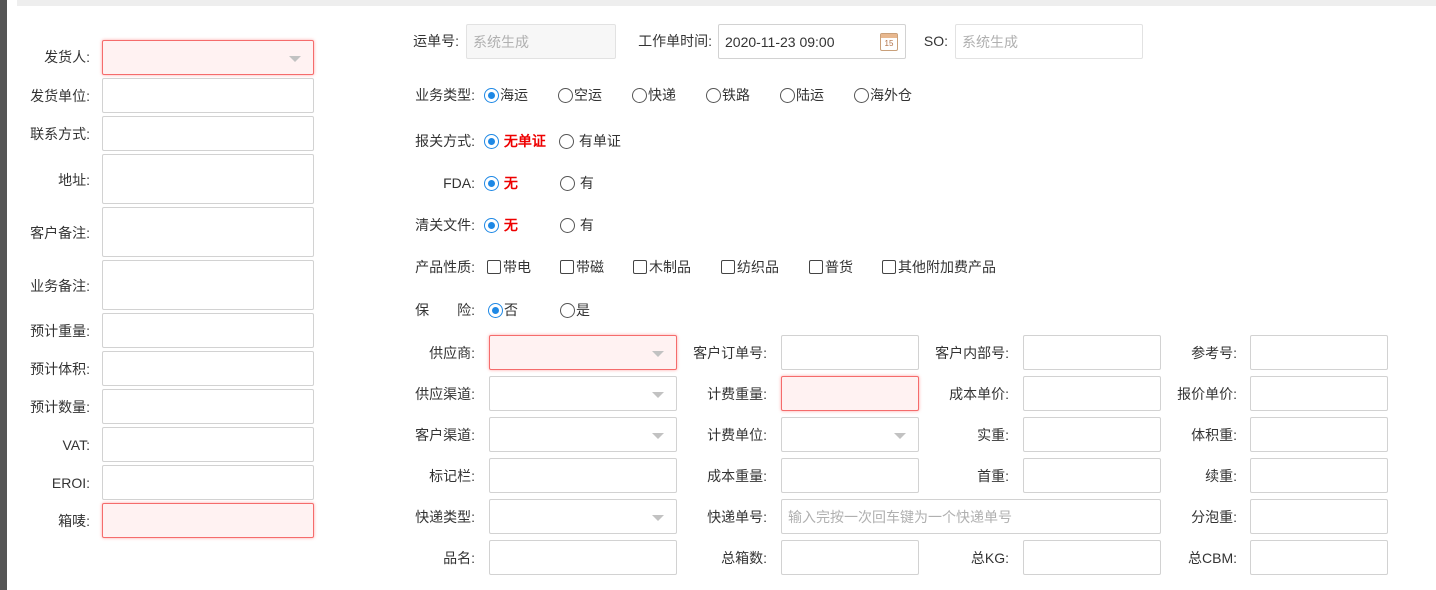 This screenshot has width=1436, height=590. What do you see at coordinates (208, 368) in the screenshot?
I see `est-volume-input` at bounding box center [208, 368].